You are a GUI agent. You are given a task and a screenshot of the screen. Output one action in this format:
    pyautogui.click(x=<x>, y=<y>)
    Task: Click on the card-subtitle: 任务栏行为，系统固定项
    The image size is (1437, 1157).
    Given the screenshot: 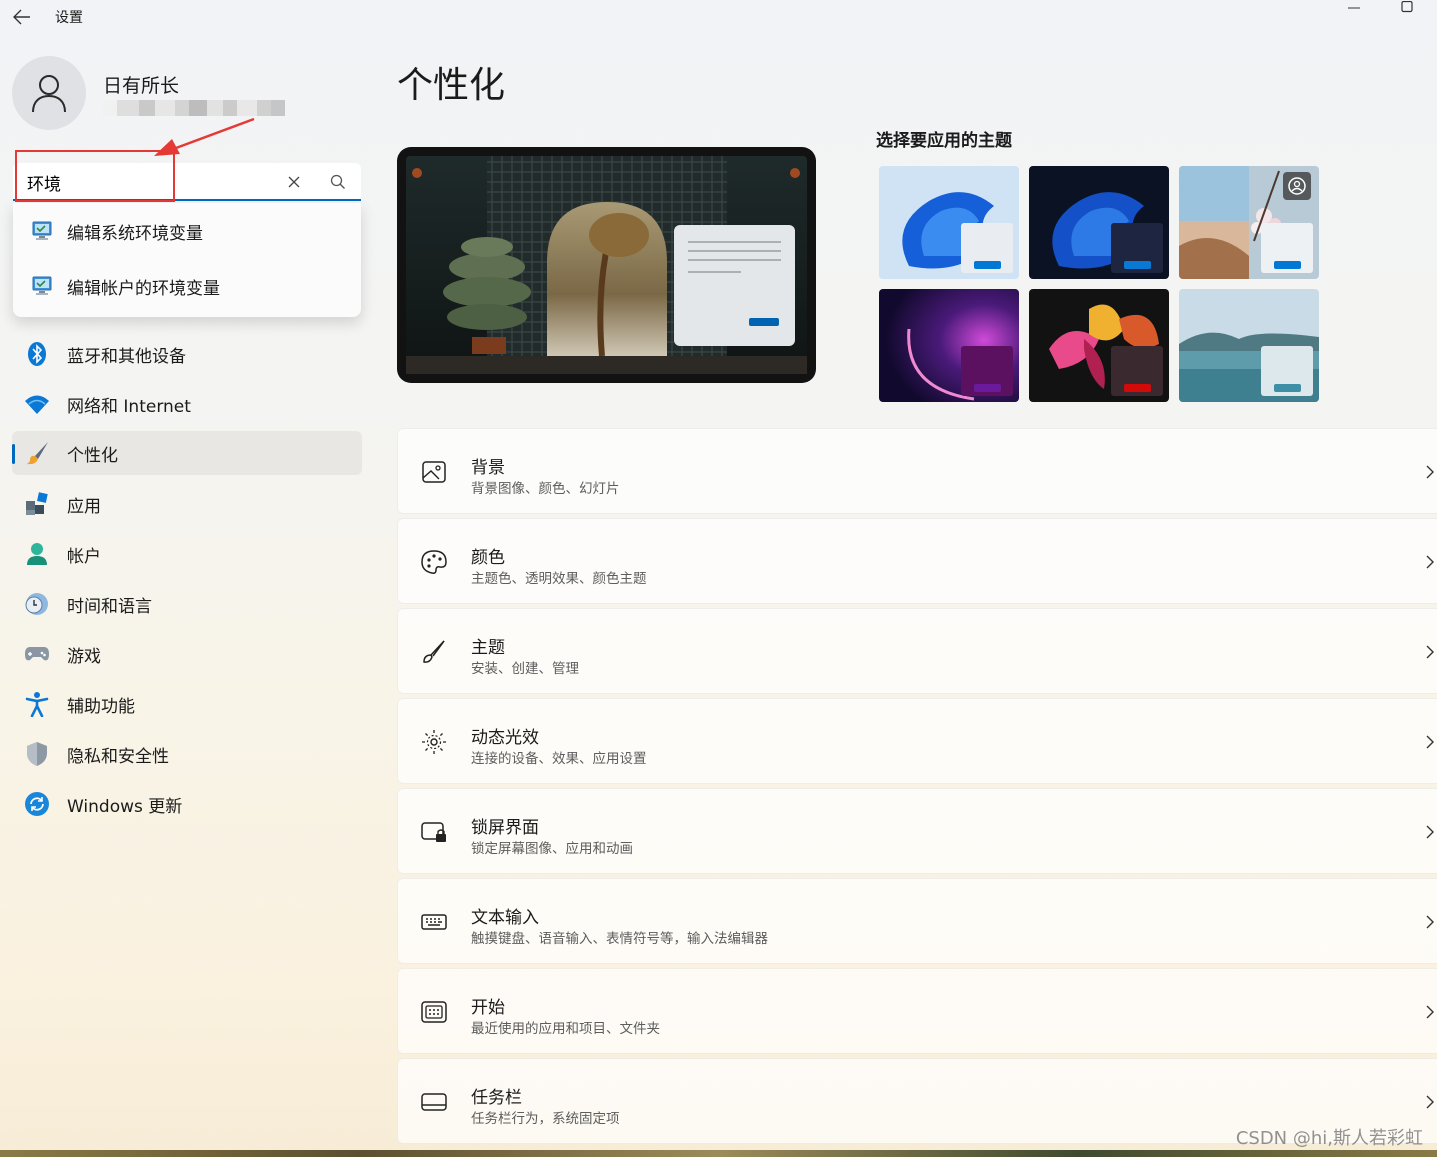 What is the action you would take?
    pyautogui.click(x=545, y=1119)
    